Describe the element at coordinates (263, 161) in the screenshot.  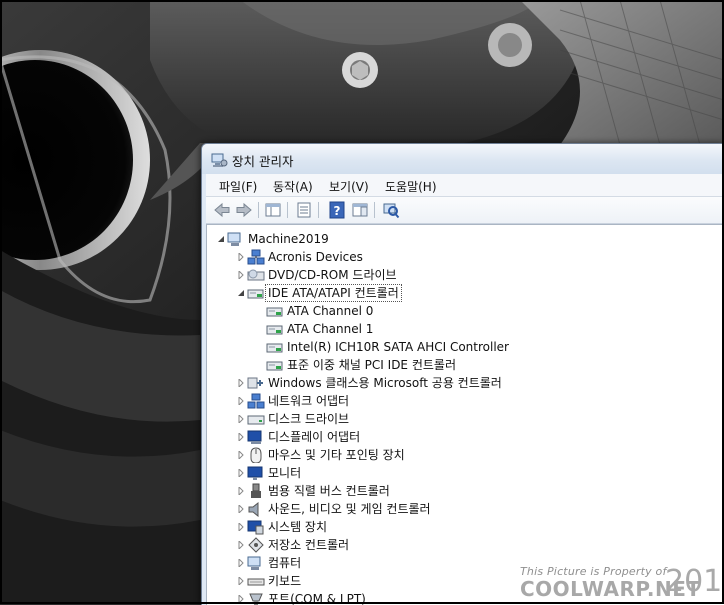
I see `window-title: 장치 관리자` at that location.